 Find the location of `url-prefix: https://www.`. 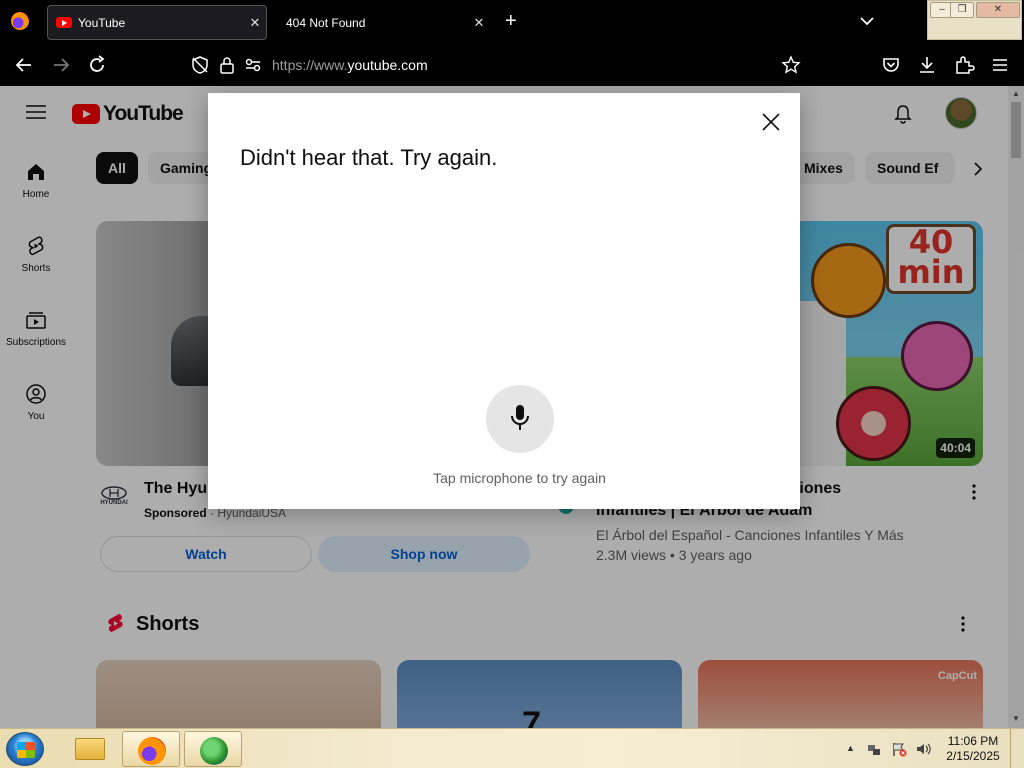

url-prefix: https://www. is located at coordinates (310, 65).